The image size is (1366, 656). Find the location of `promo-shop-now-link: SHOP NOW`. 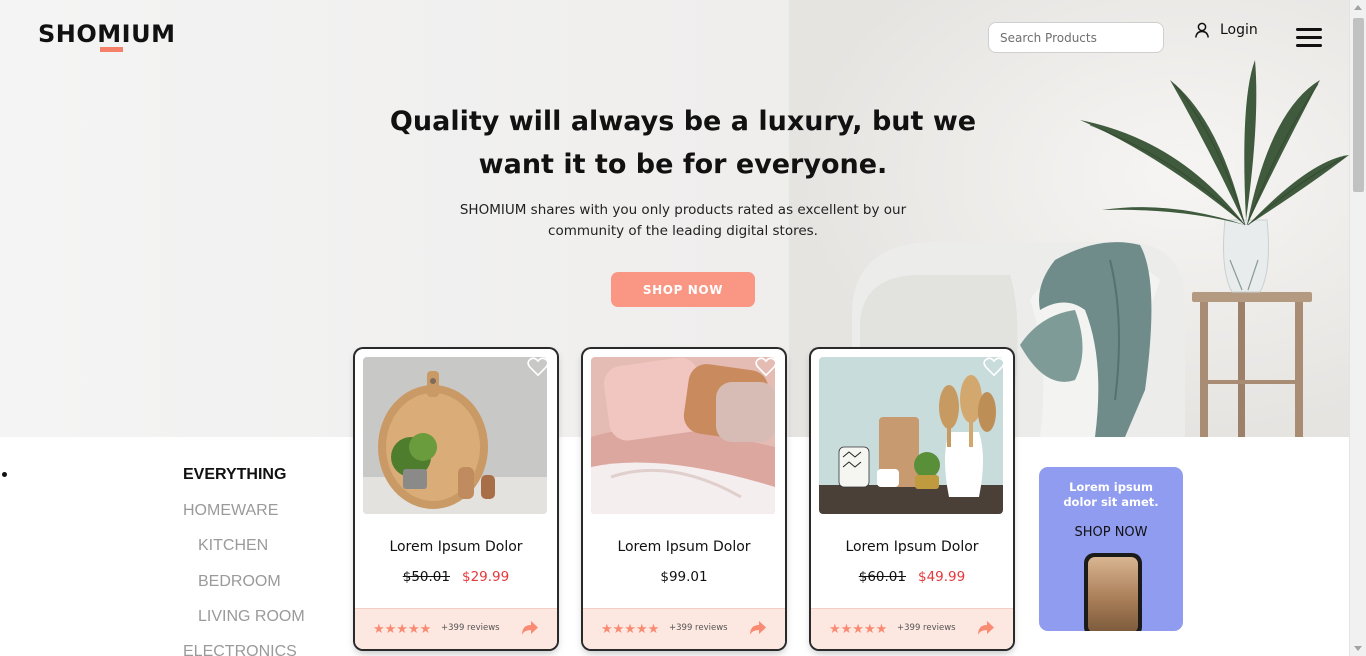

promo-shop-now-link: SHOP NOW is located at coordinates (1111, 532).